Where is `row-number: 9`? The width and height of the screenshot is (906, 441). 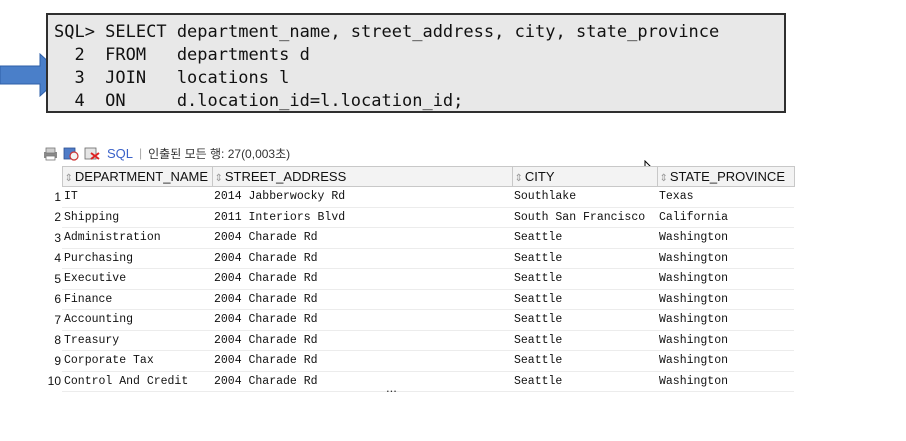 row-number: 9 is located at coordinates (52, 361).